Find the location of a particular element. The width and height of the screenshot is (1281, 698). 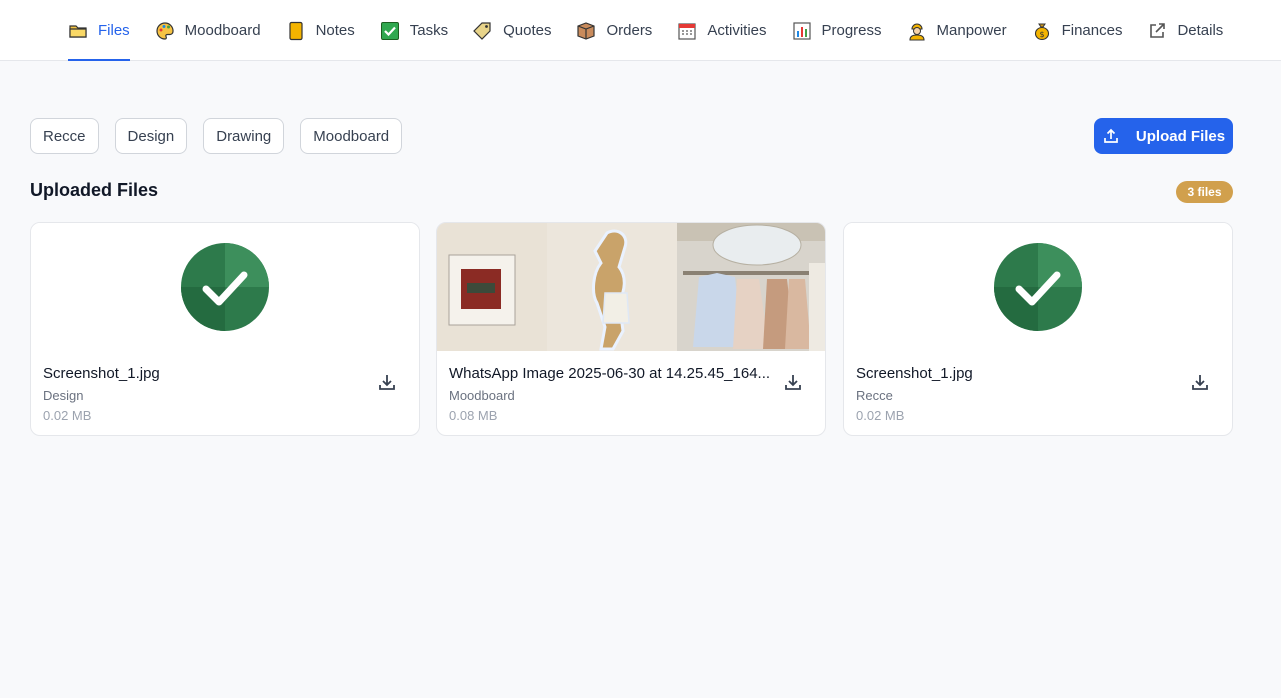

bar-chart-icon is located at coordinates (802, 31).